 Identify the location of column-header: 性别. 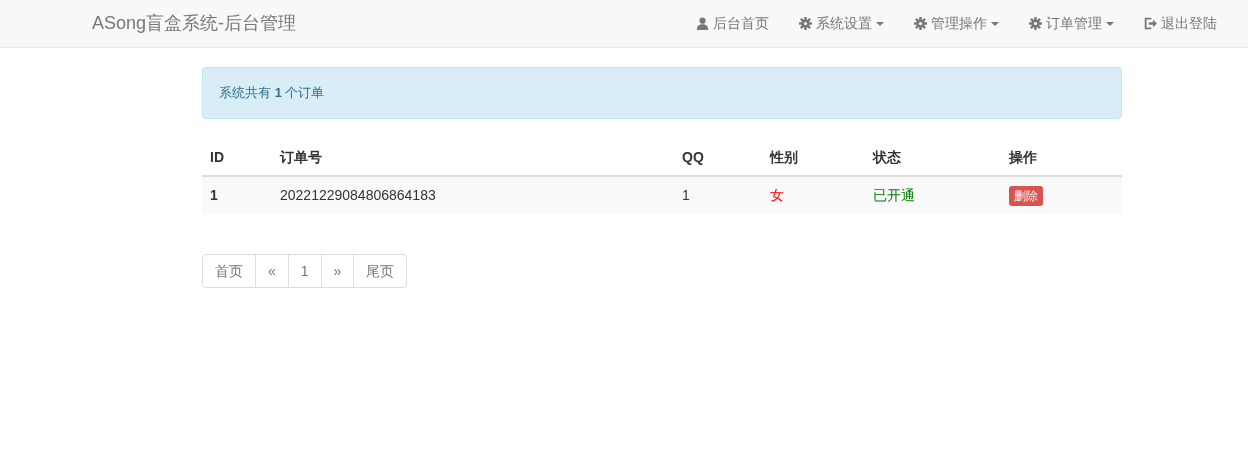
(813, 157).